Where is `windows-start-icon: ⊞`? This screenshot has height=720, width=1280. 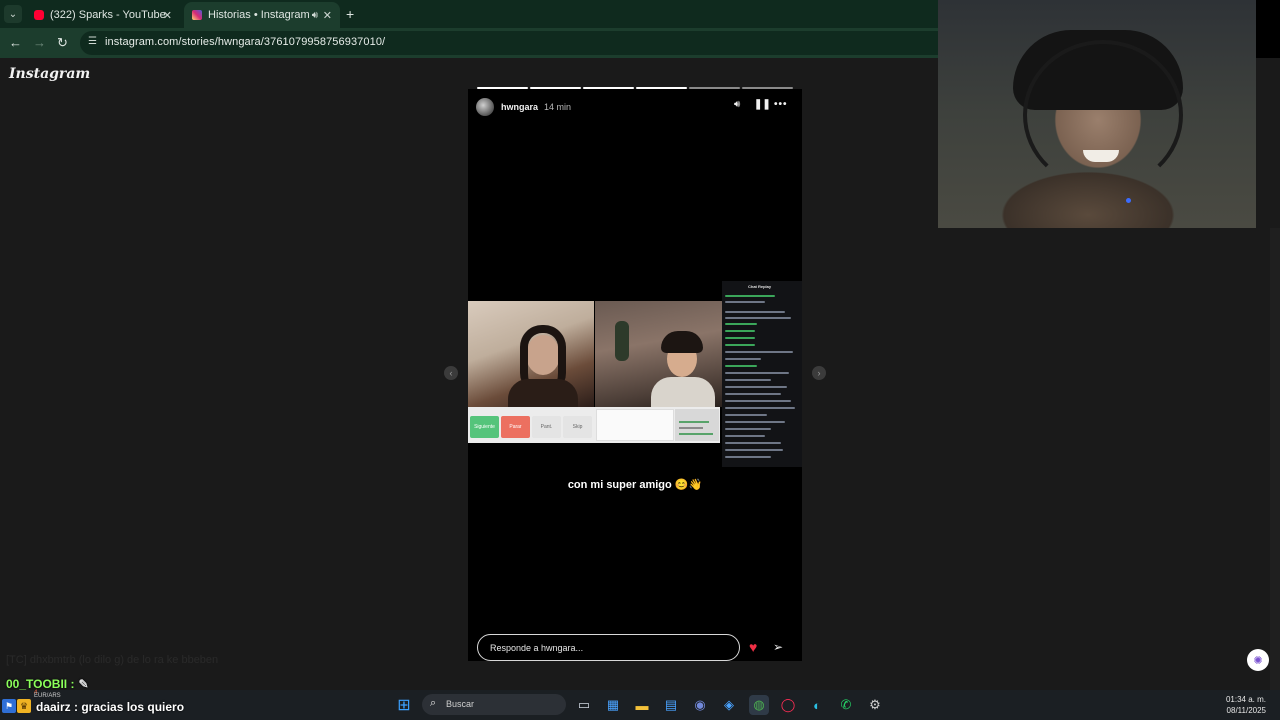 windows-start-icon: ⊞ is located at coordinates (404, 705).